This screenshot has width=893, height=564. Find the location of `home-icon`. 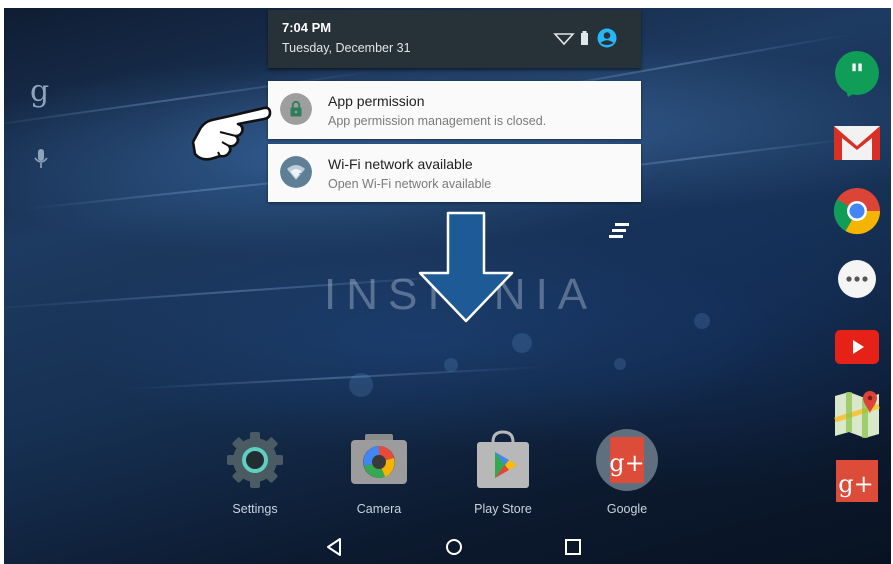

home-icon is located at coordinates (454, 547).